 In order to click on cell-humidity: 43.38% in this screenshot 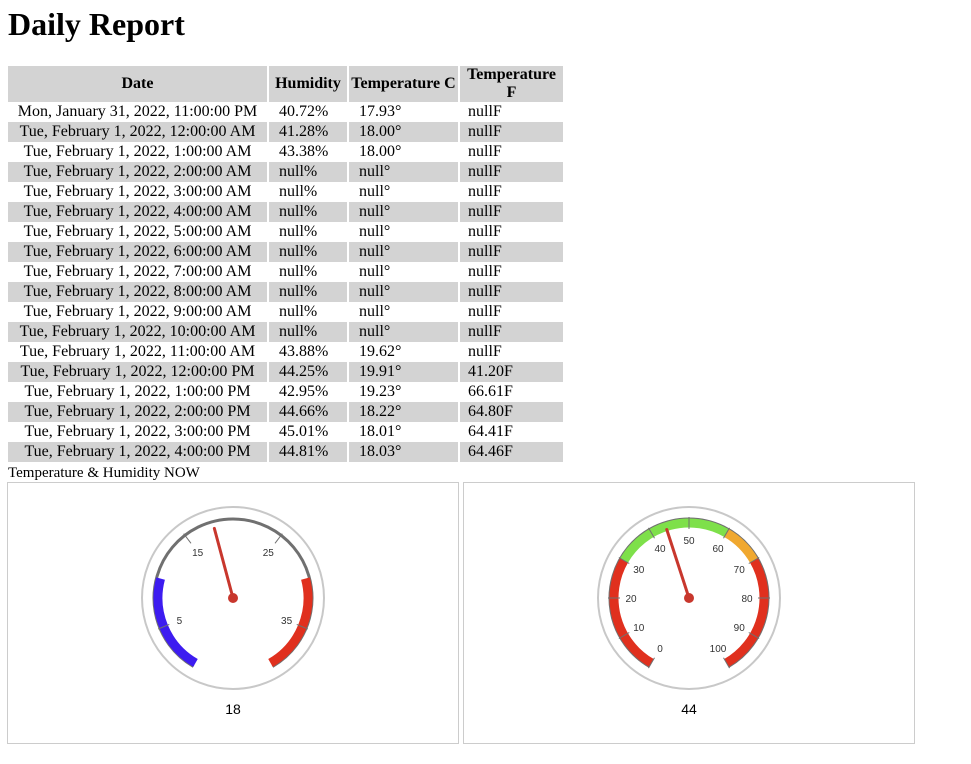, I will do `click(304, 151)`.